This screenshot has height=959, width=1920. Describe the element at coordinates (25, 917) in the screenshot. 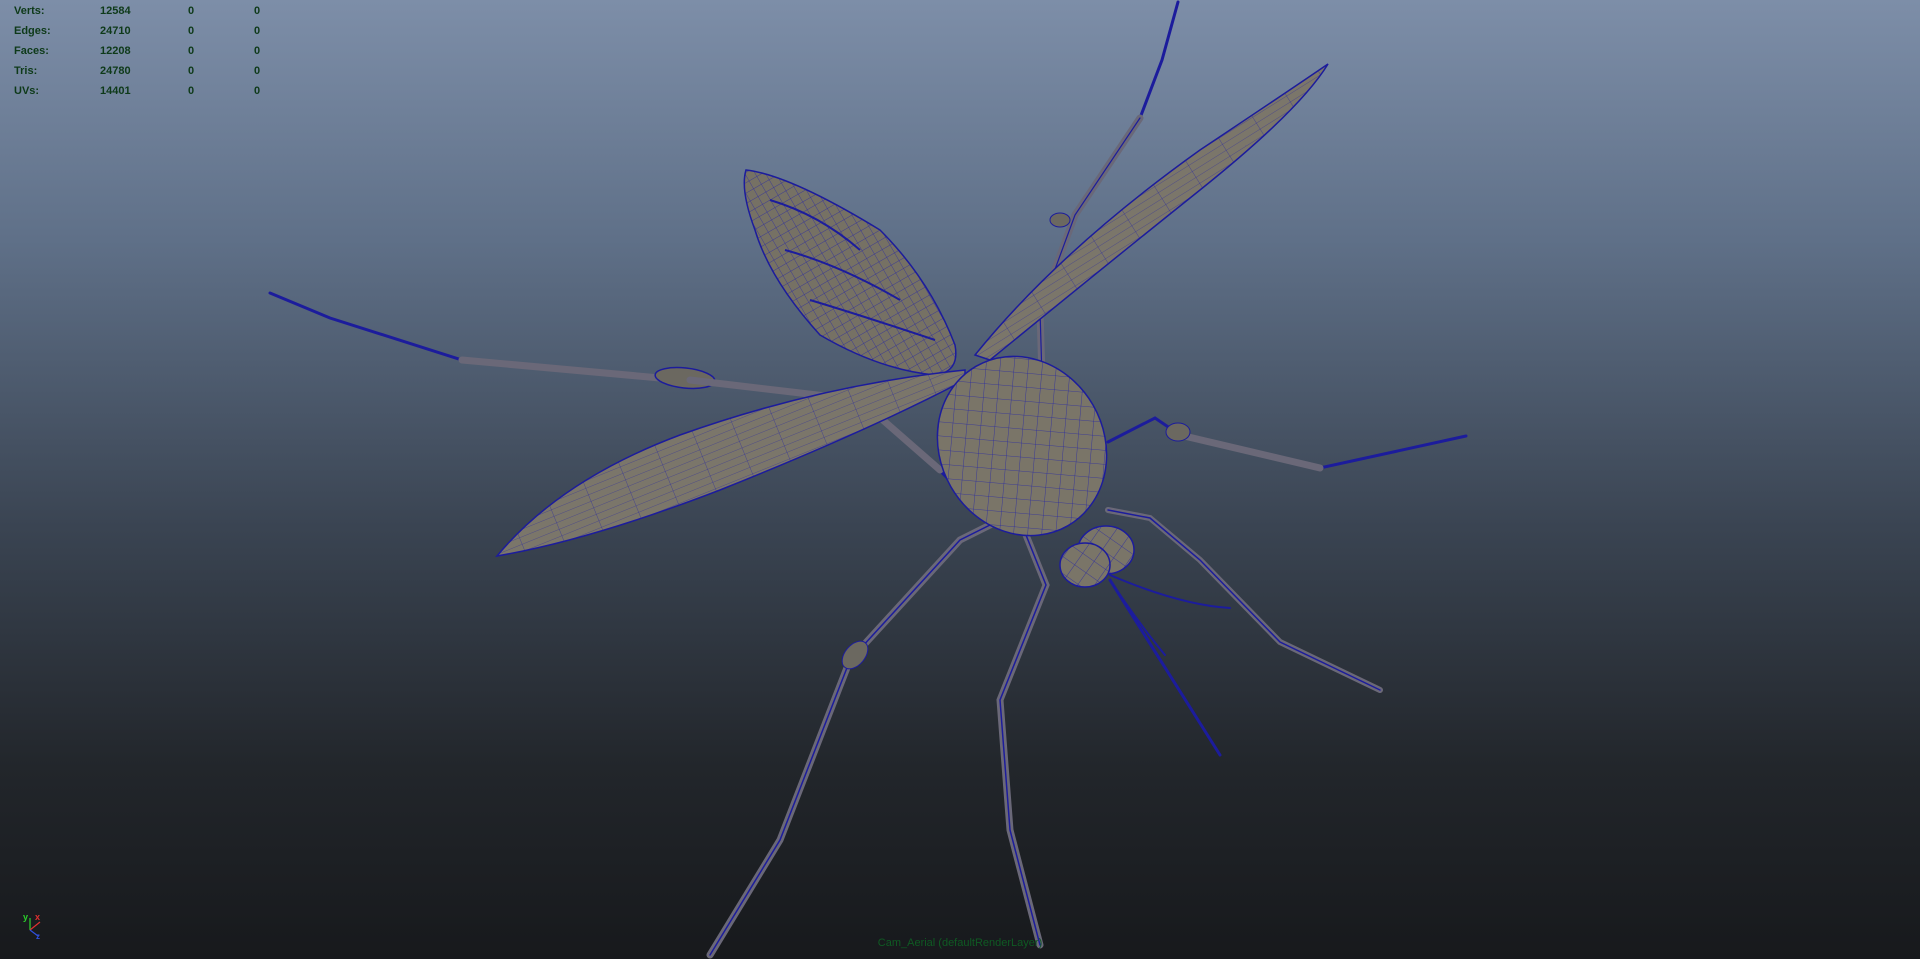

I see `axis-y-label: y` at that location.